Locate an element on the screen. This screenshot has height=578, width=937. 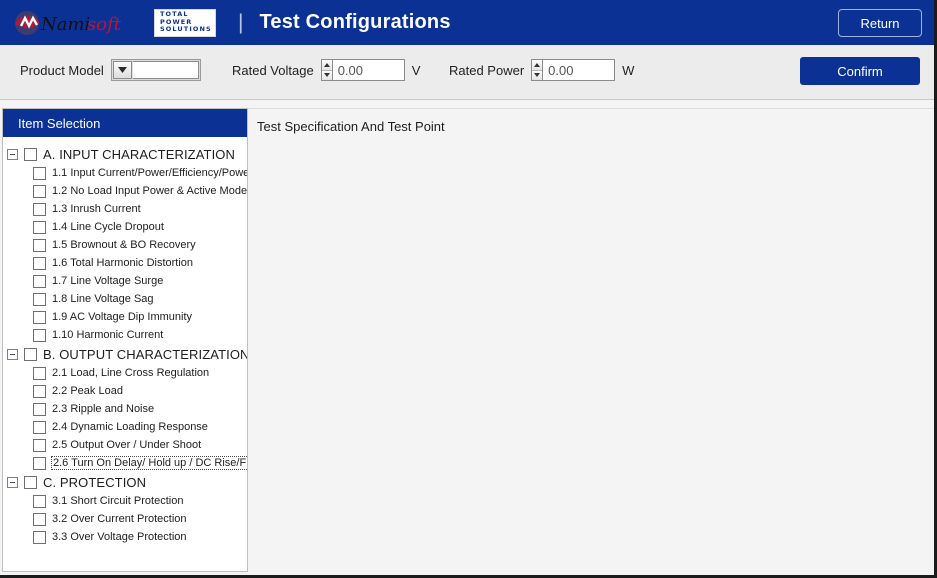
tree-item-row: 2.6 Turn On Delay/ Hold up / DC Rise/F: is located at coordinates (125, 463).